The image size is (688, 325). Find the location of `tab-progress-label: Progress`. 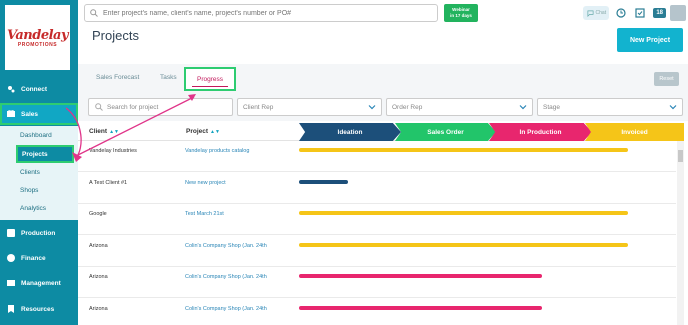

tab-progress-label: Progress is located at coordinates (209, 79).